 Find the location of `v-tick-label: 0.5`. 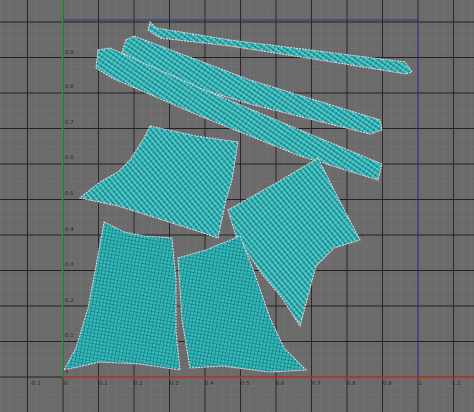

v-tick-label: 0.5 is located at coordinates (69, 194).